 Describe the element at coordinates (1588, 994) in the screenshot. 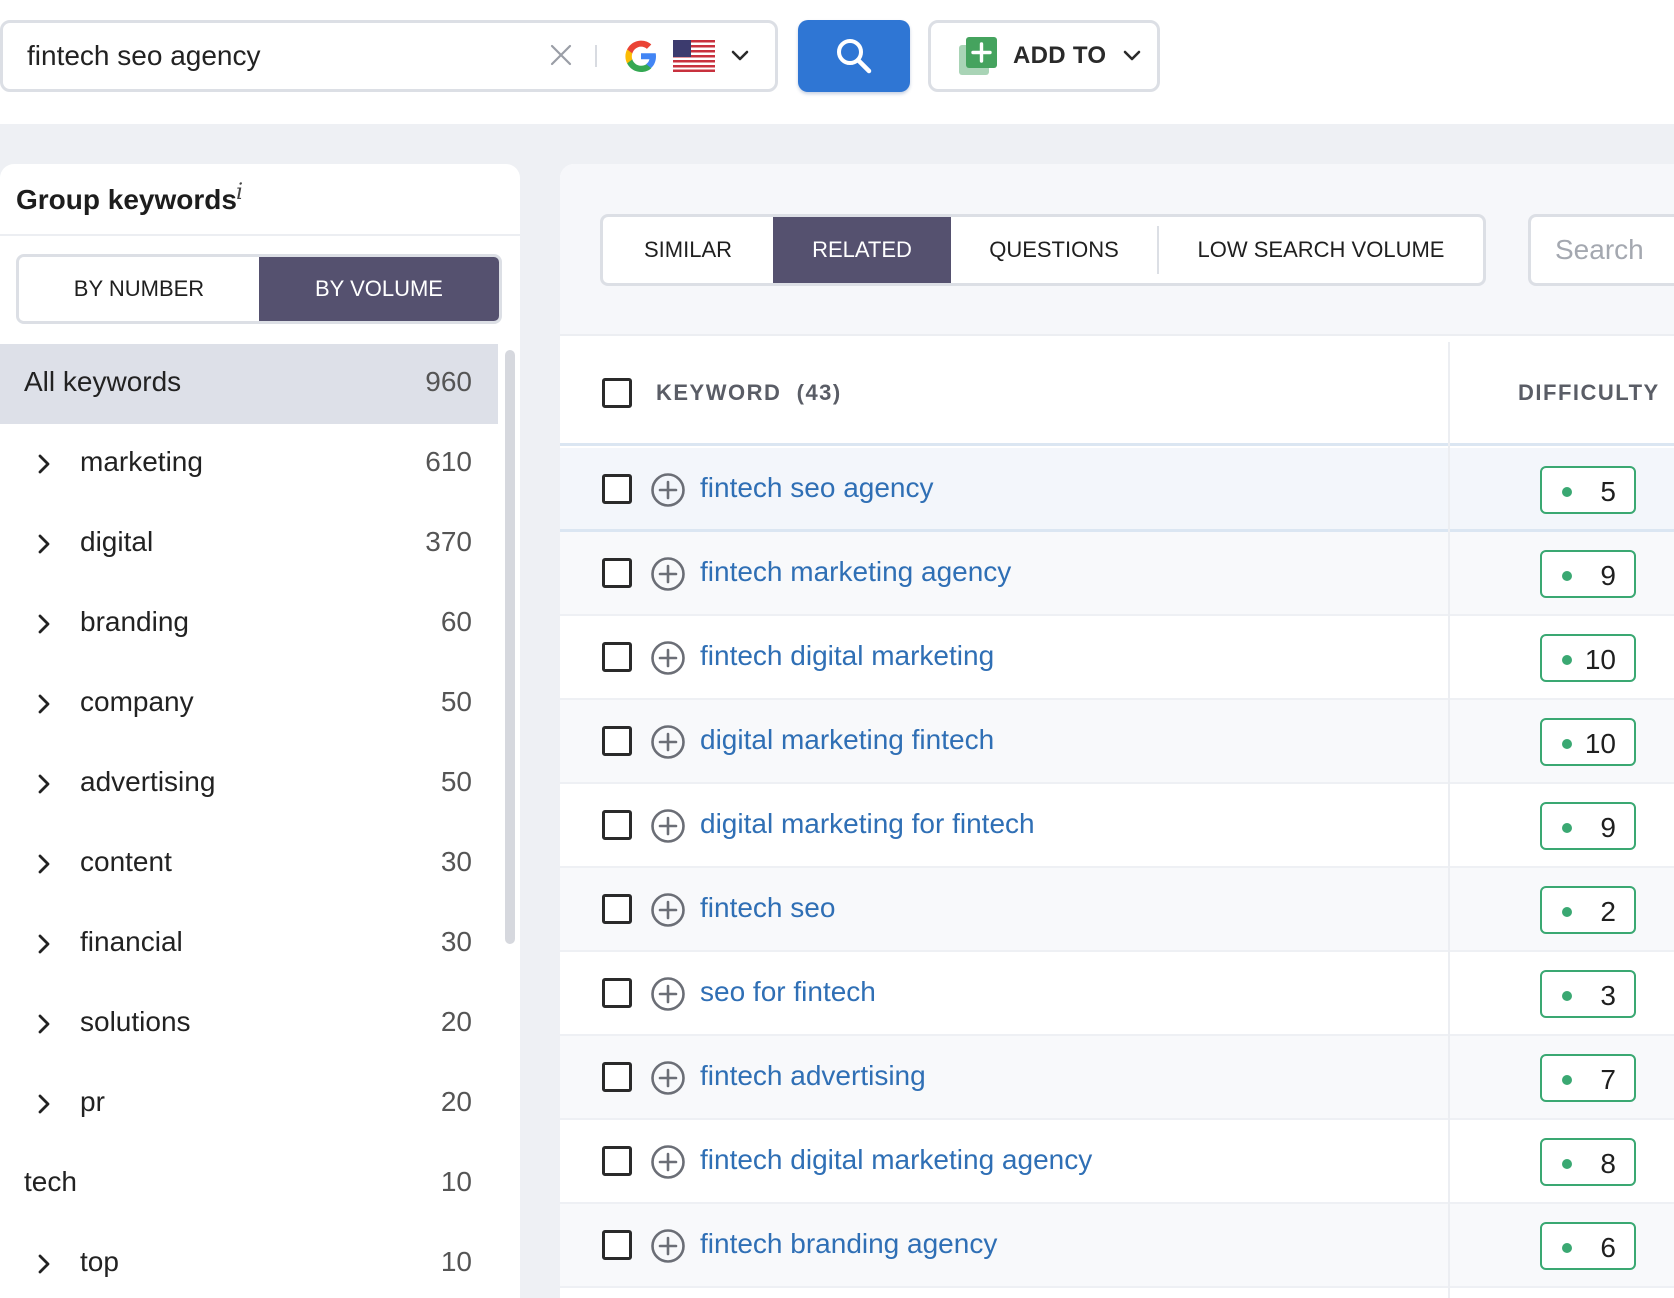

I see `difficulty-badge: 3` at that location.